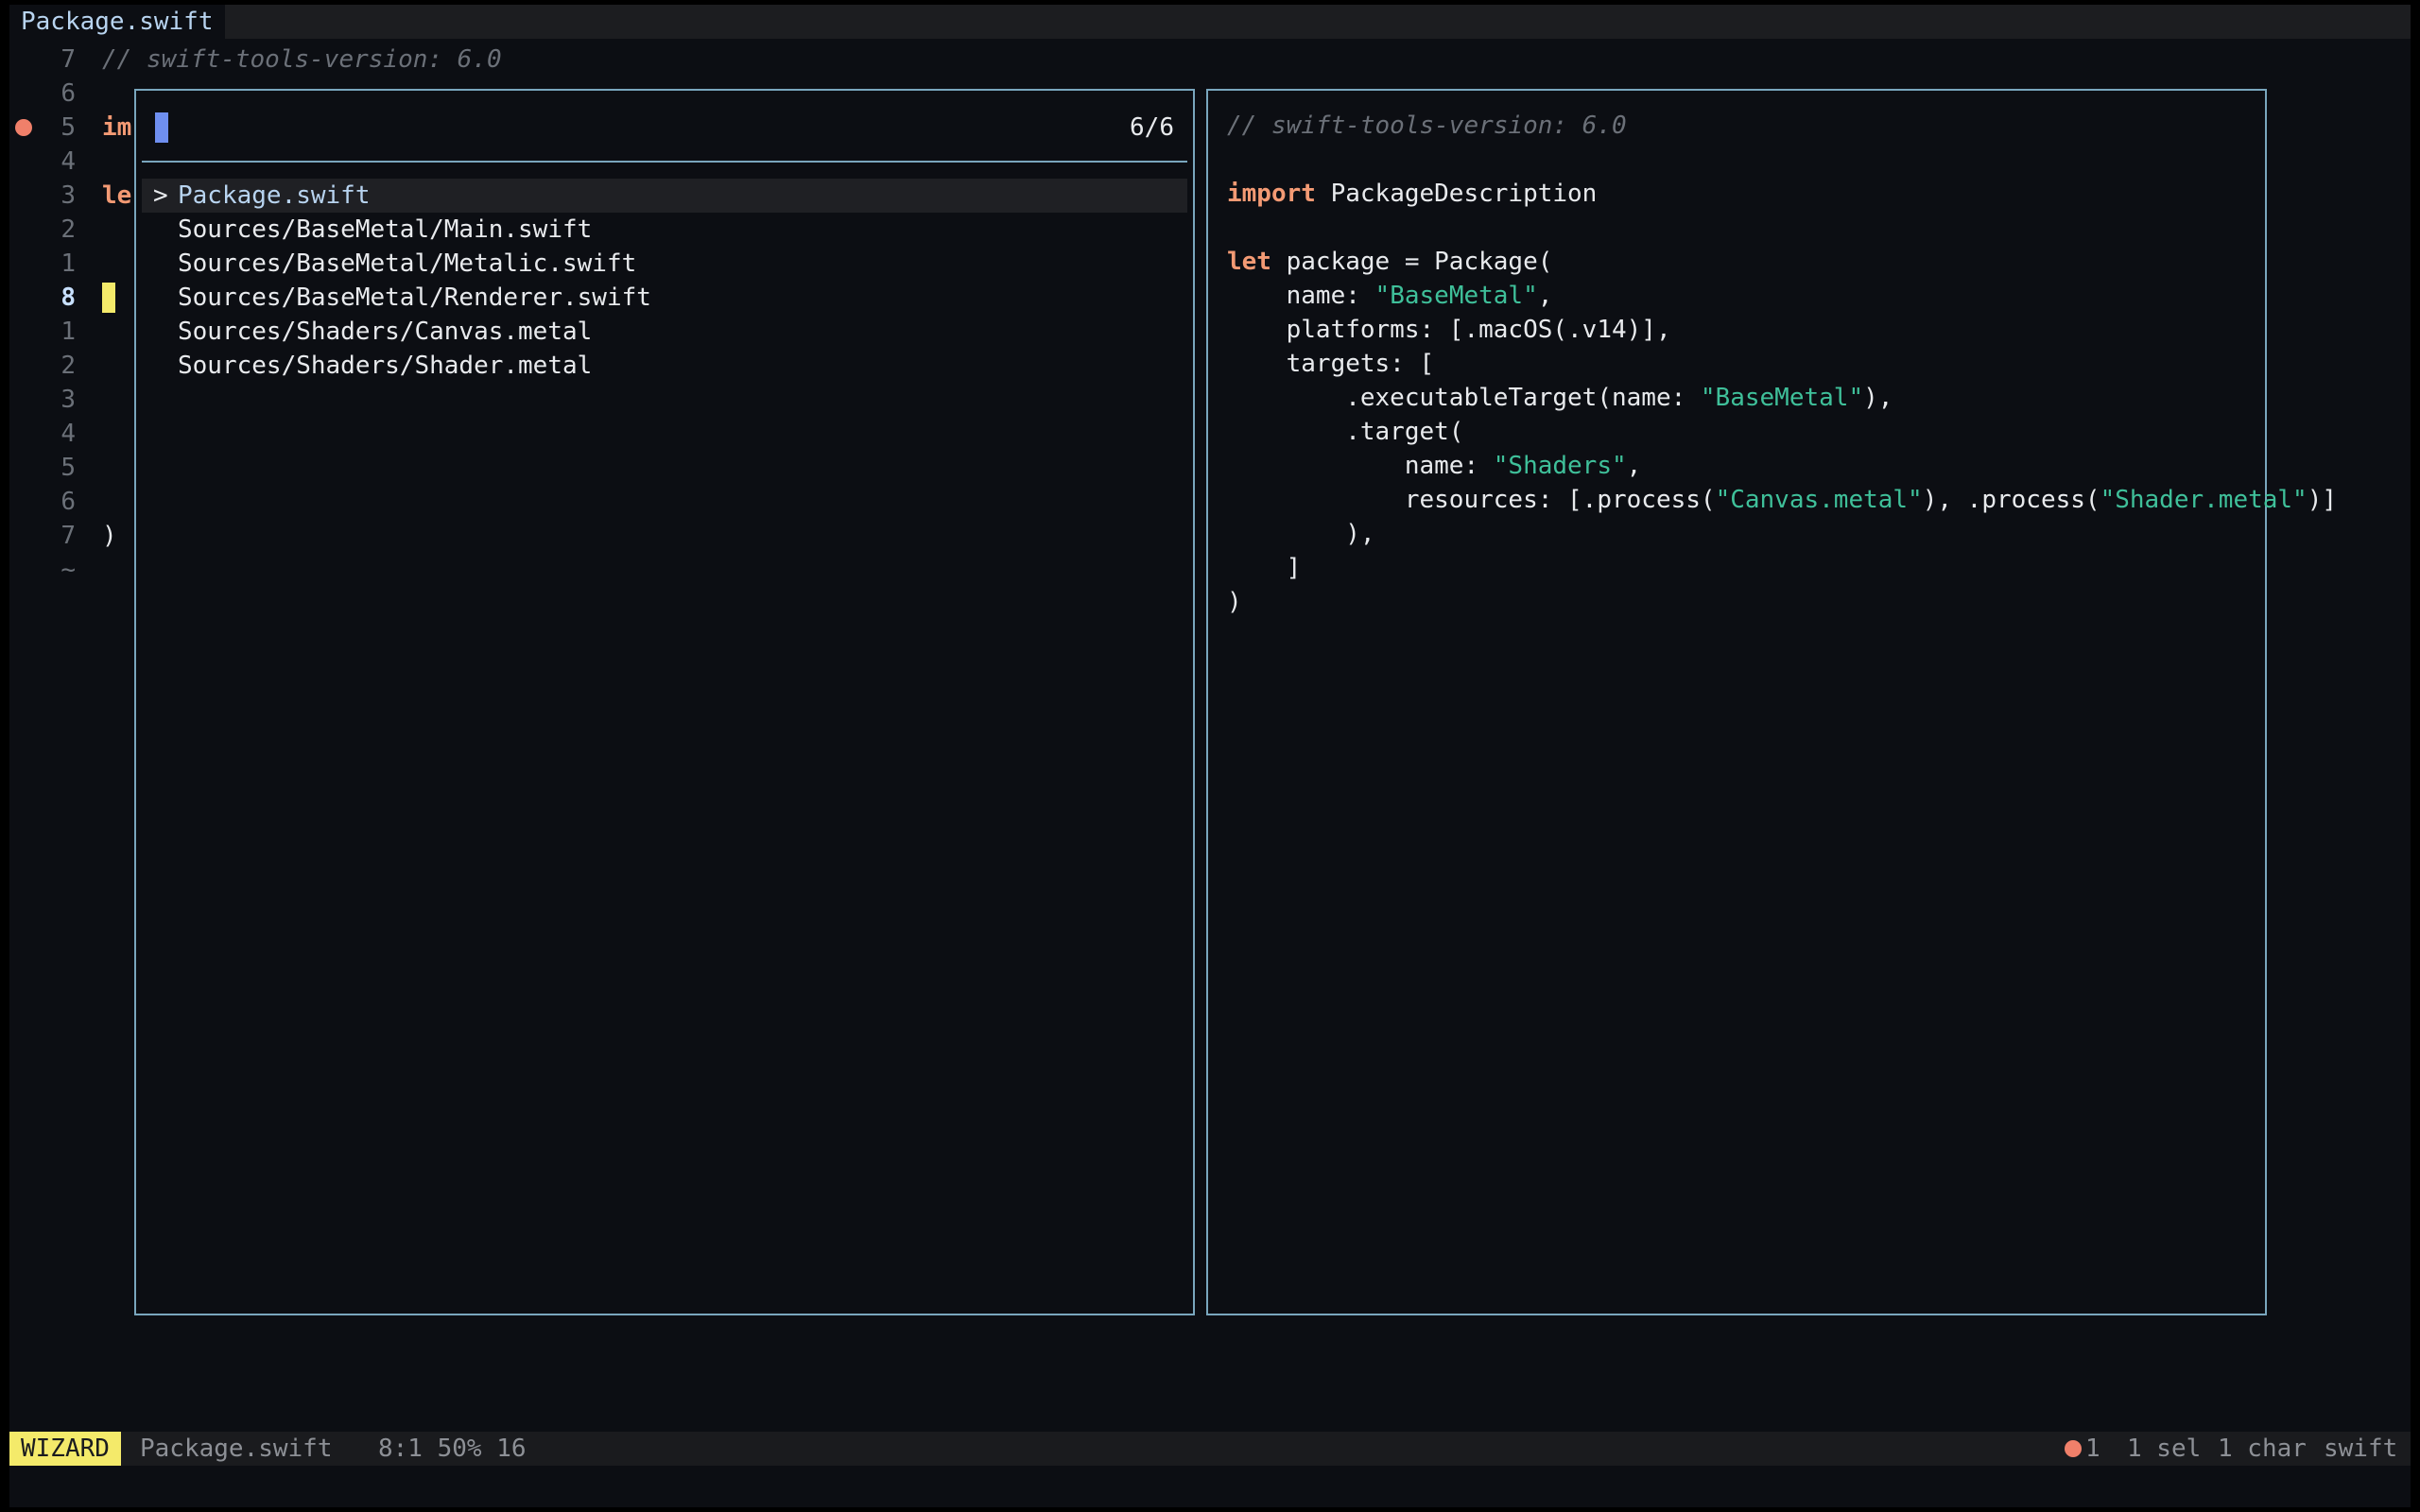 The width and height of the screenshot is (2420, 1512). Describe the element at coordinates (108, 298) in the screenshot. I see `editor-cursor` at that location.